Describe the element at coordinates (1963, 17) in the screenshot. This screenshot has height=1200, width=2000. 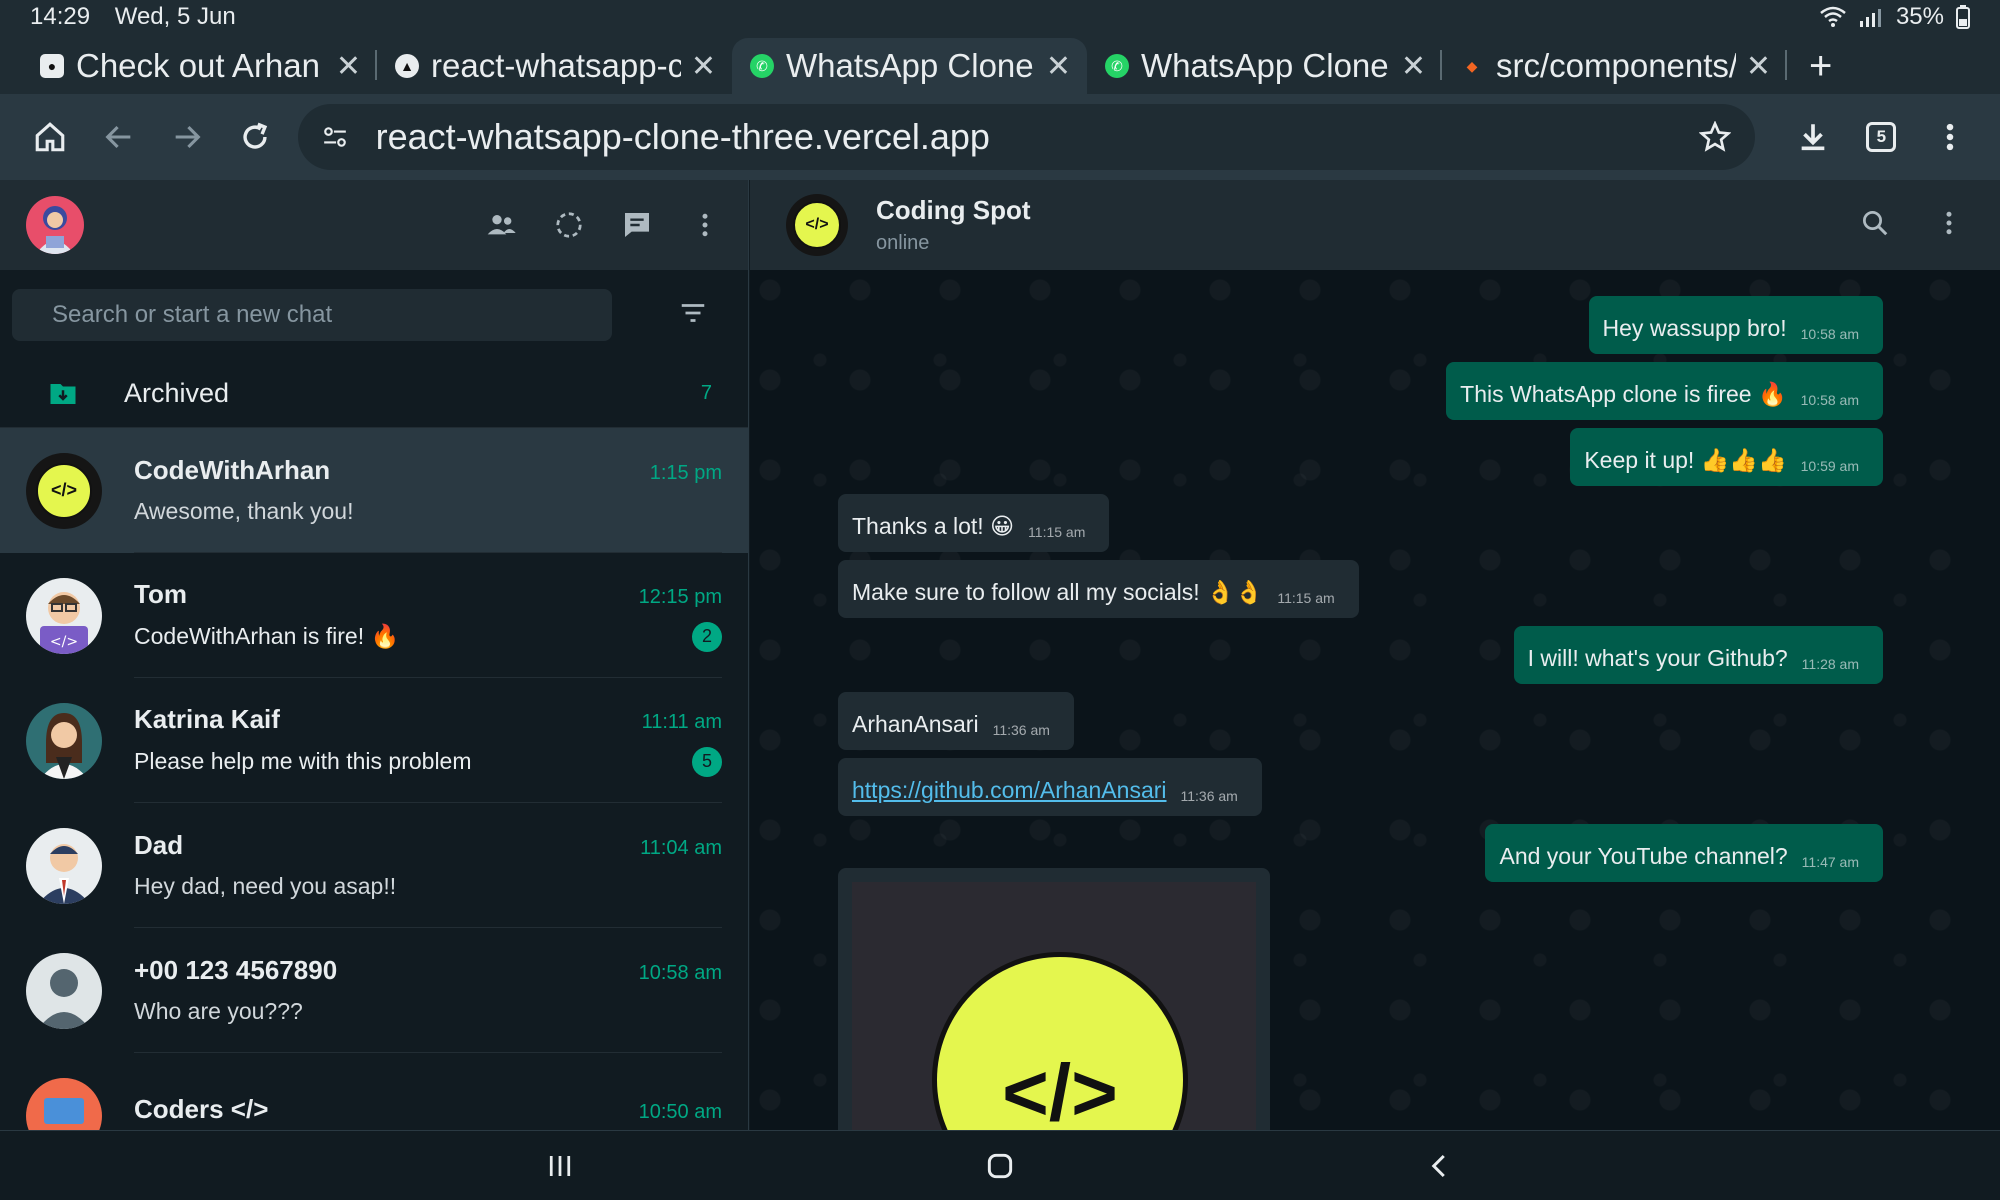
I see `battery-icon` at that location.